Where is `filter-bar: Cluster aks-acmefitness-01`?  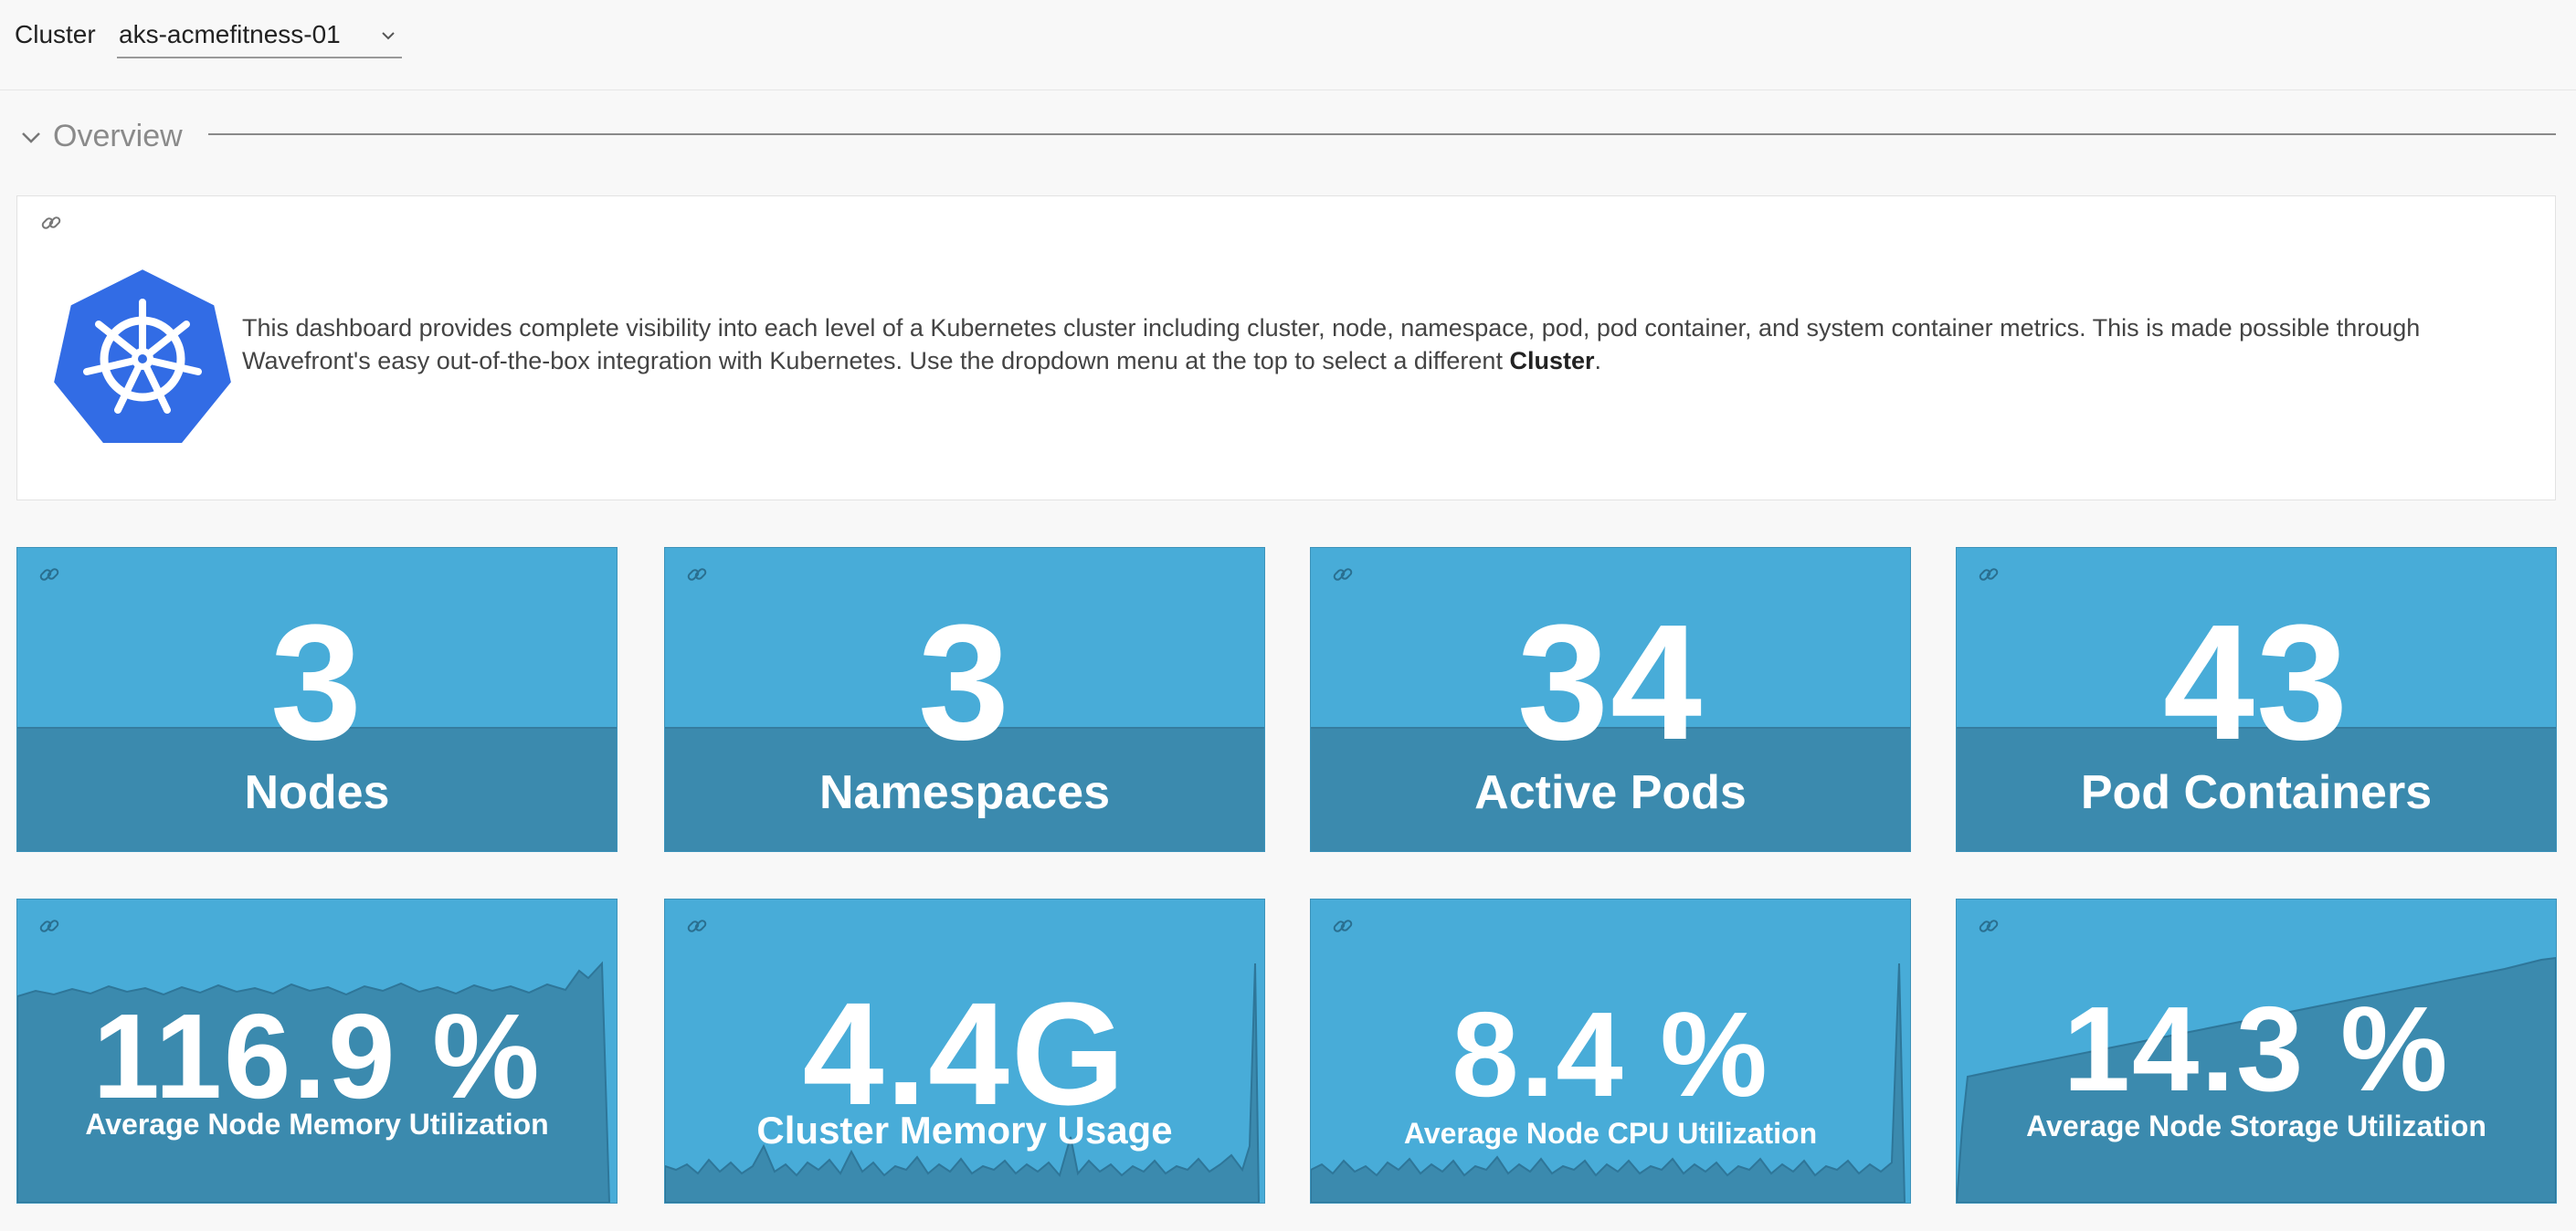 filter-bar: Cluster aks-acmefitness-01 is located at coordinates (1288, 45).